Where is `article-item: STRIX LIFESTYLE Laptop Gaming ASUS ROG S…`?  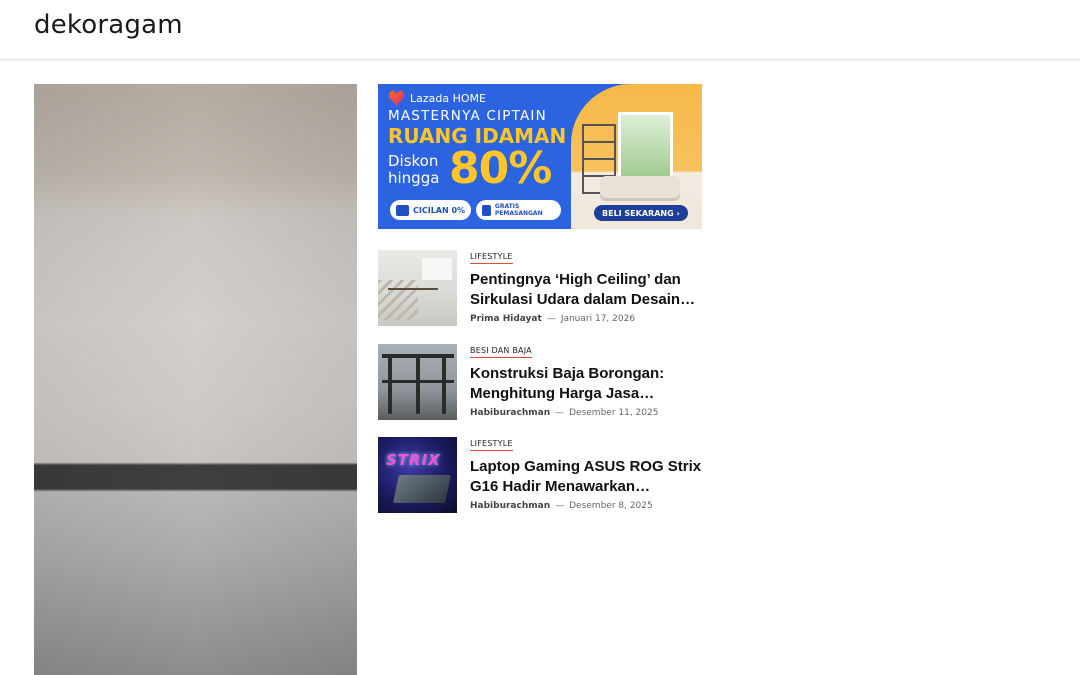
article-item: STRIX LIFESTYLE Laptop Gaming ASUS ROG S… is located at coordinates (540, 475).